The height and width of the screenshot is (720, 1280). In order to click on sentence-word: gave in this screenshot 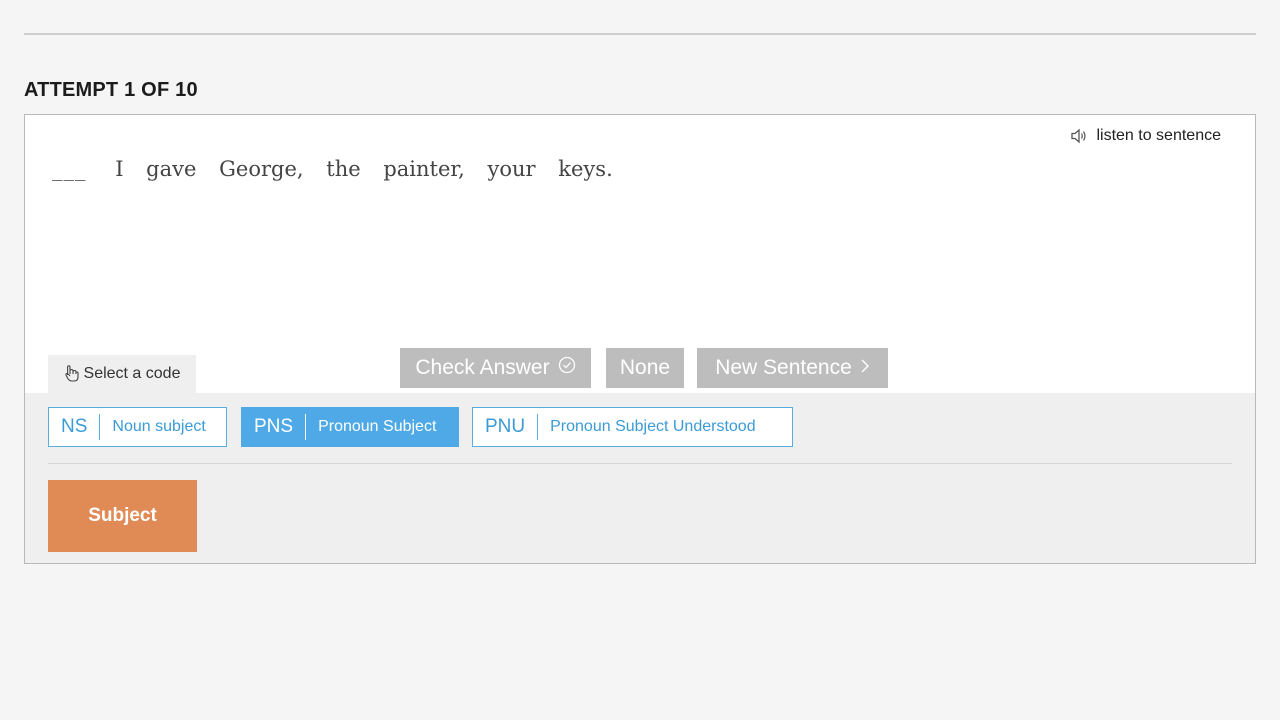, I will do `click(171, 169)`.